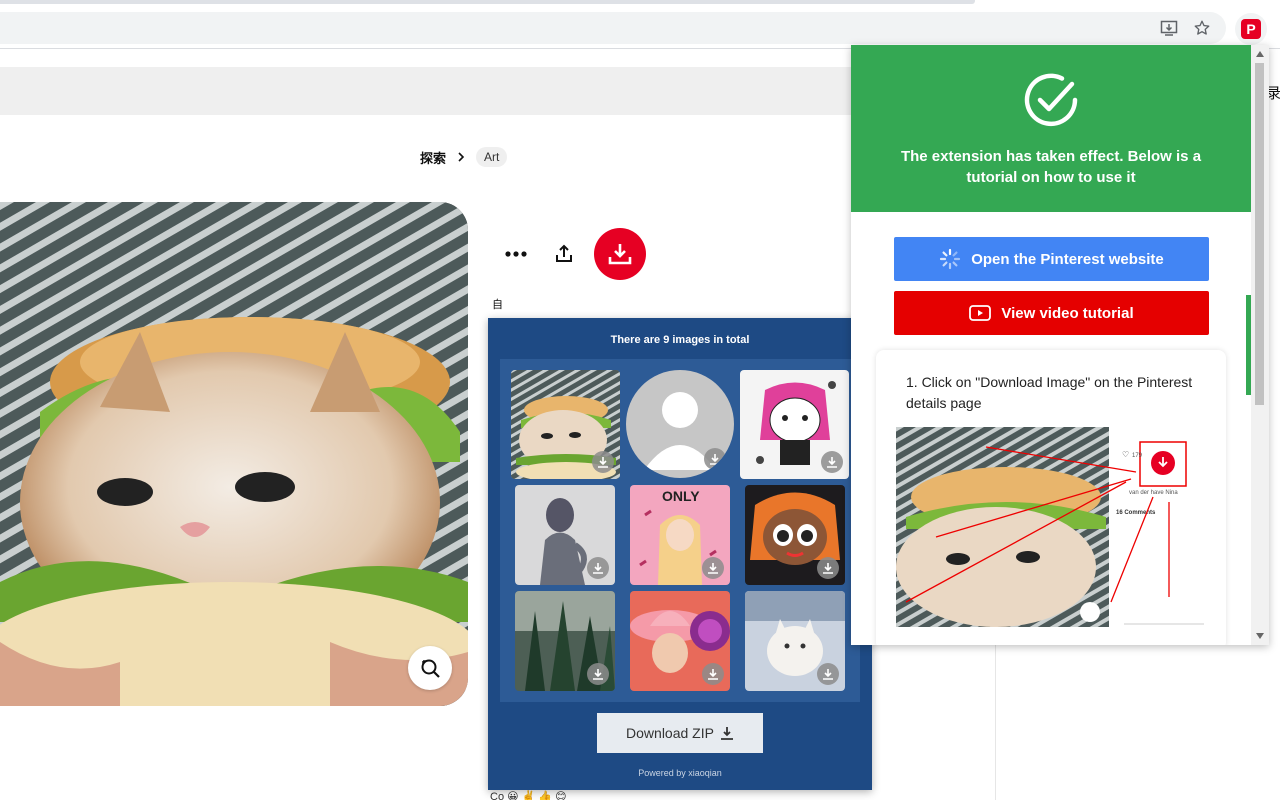  What do you see at coordinates (1153, 493) in the screenshot?
I see `preview-user: van der have Nina` at bounding box center [1153, 493].